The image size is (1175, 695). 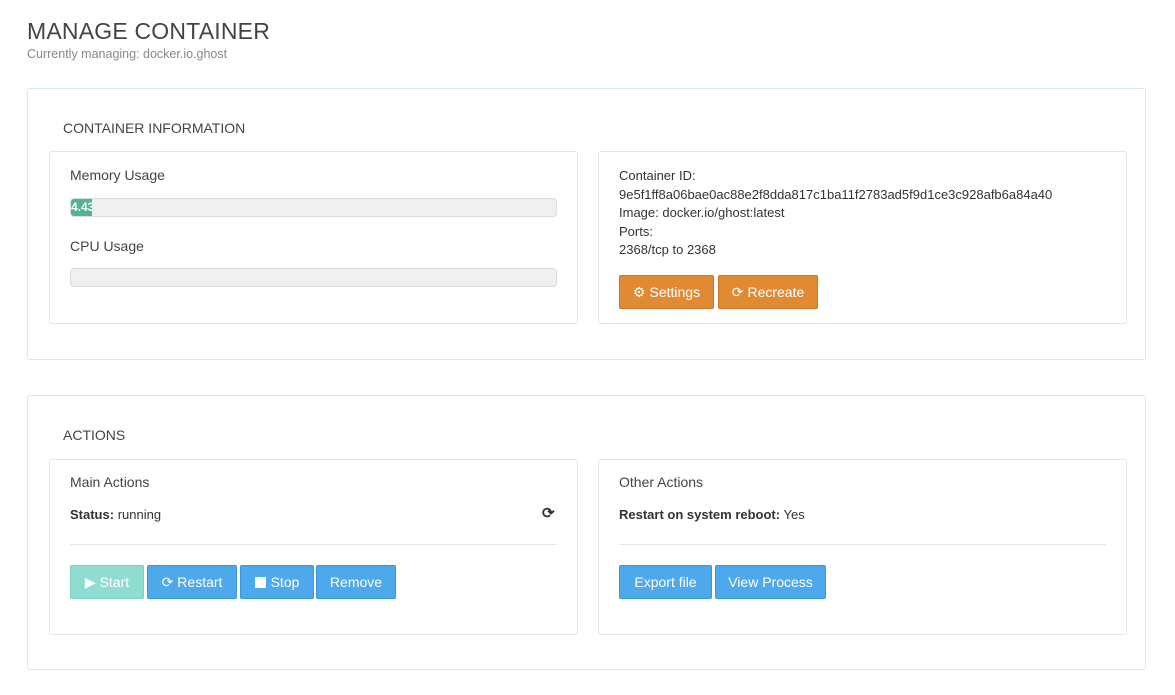 What do you see at coordinates (154, 128) in the screenshot?
I see `container-information-heading: CONTAINER INFORMATION` at bounding box center [154, 128].